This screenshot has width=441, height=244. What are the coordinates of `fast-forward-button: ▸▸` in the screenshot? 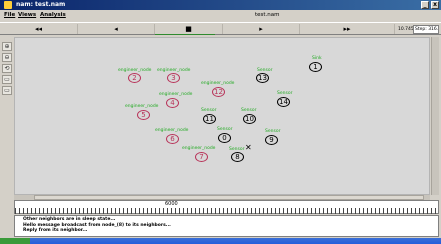 It's located at (347, 29).